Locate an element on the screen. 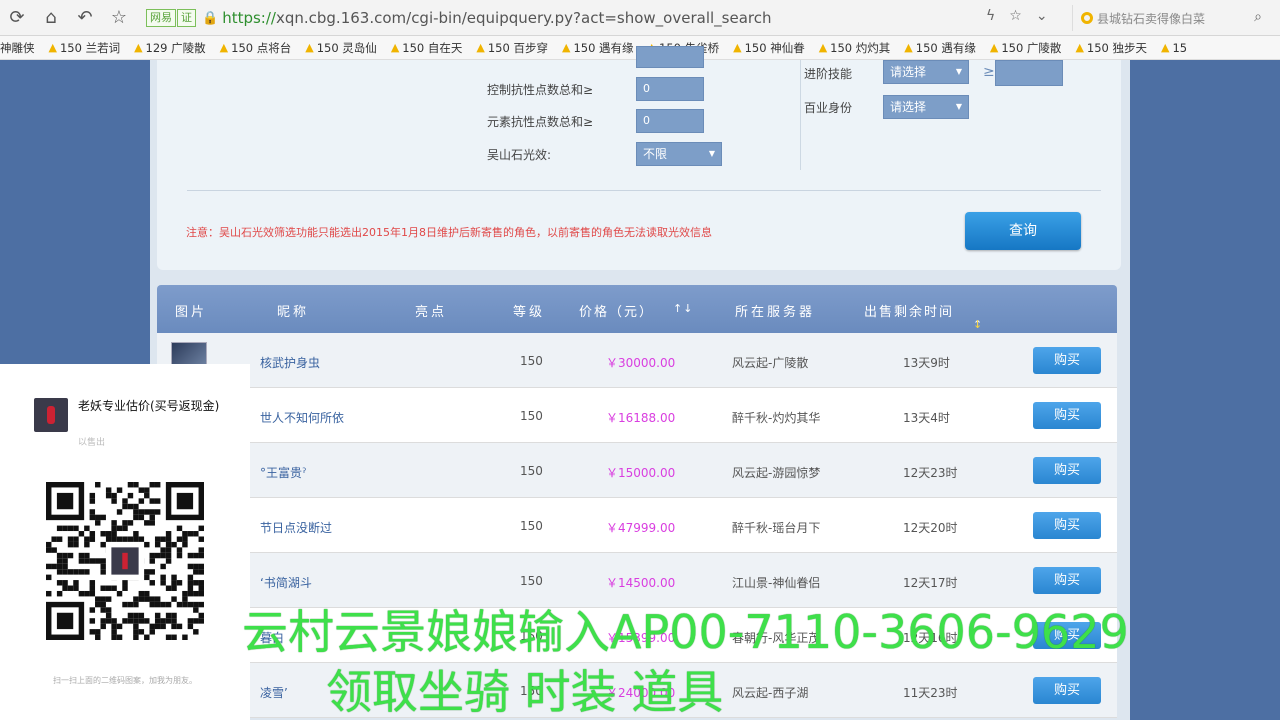 Image resolution: width=1280 pixels, height=720 pixels. profession-select: 请选择 ▼ is located at coordinates (926, 107).